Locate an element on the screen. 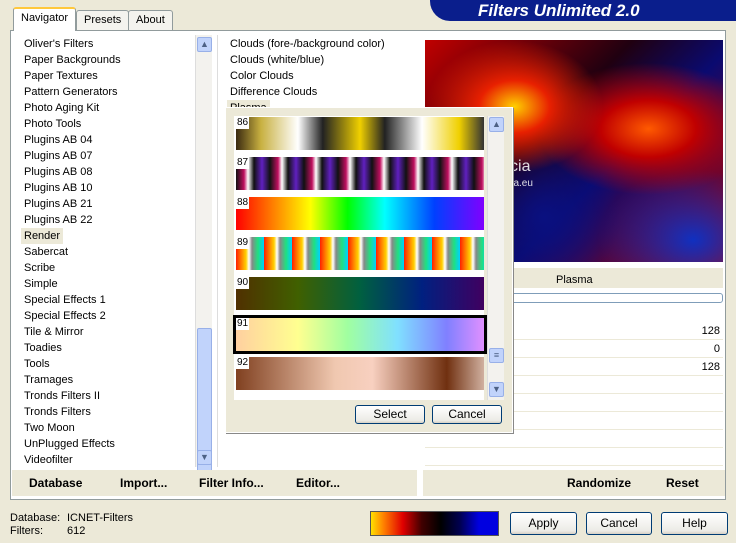  gradient-swatch: 91 is located at coordinates (360, 334).